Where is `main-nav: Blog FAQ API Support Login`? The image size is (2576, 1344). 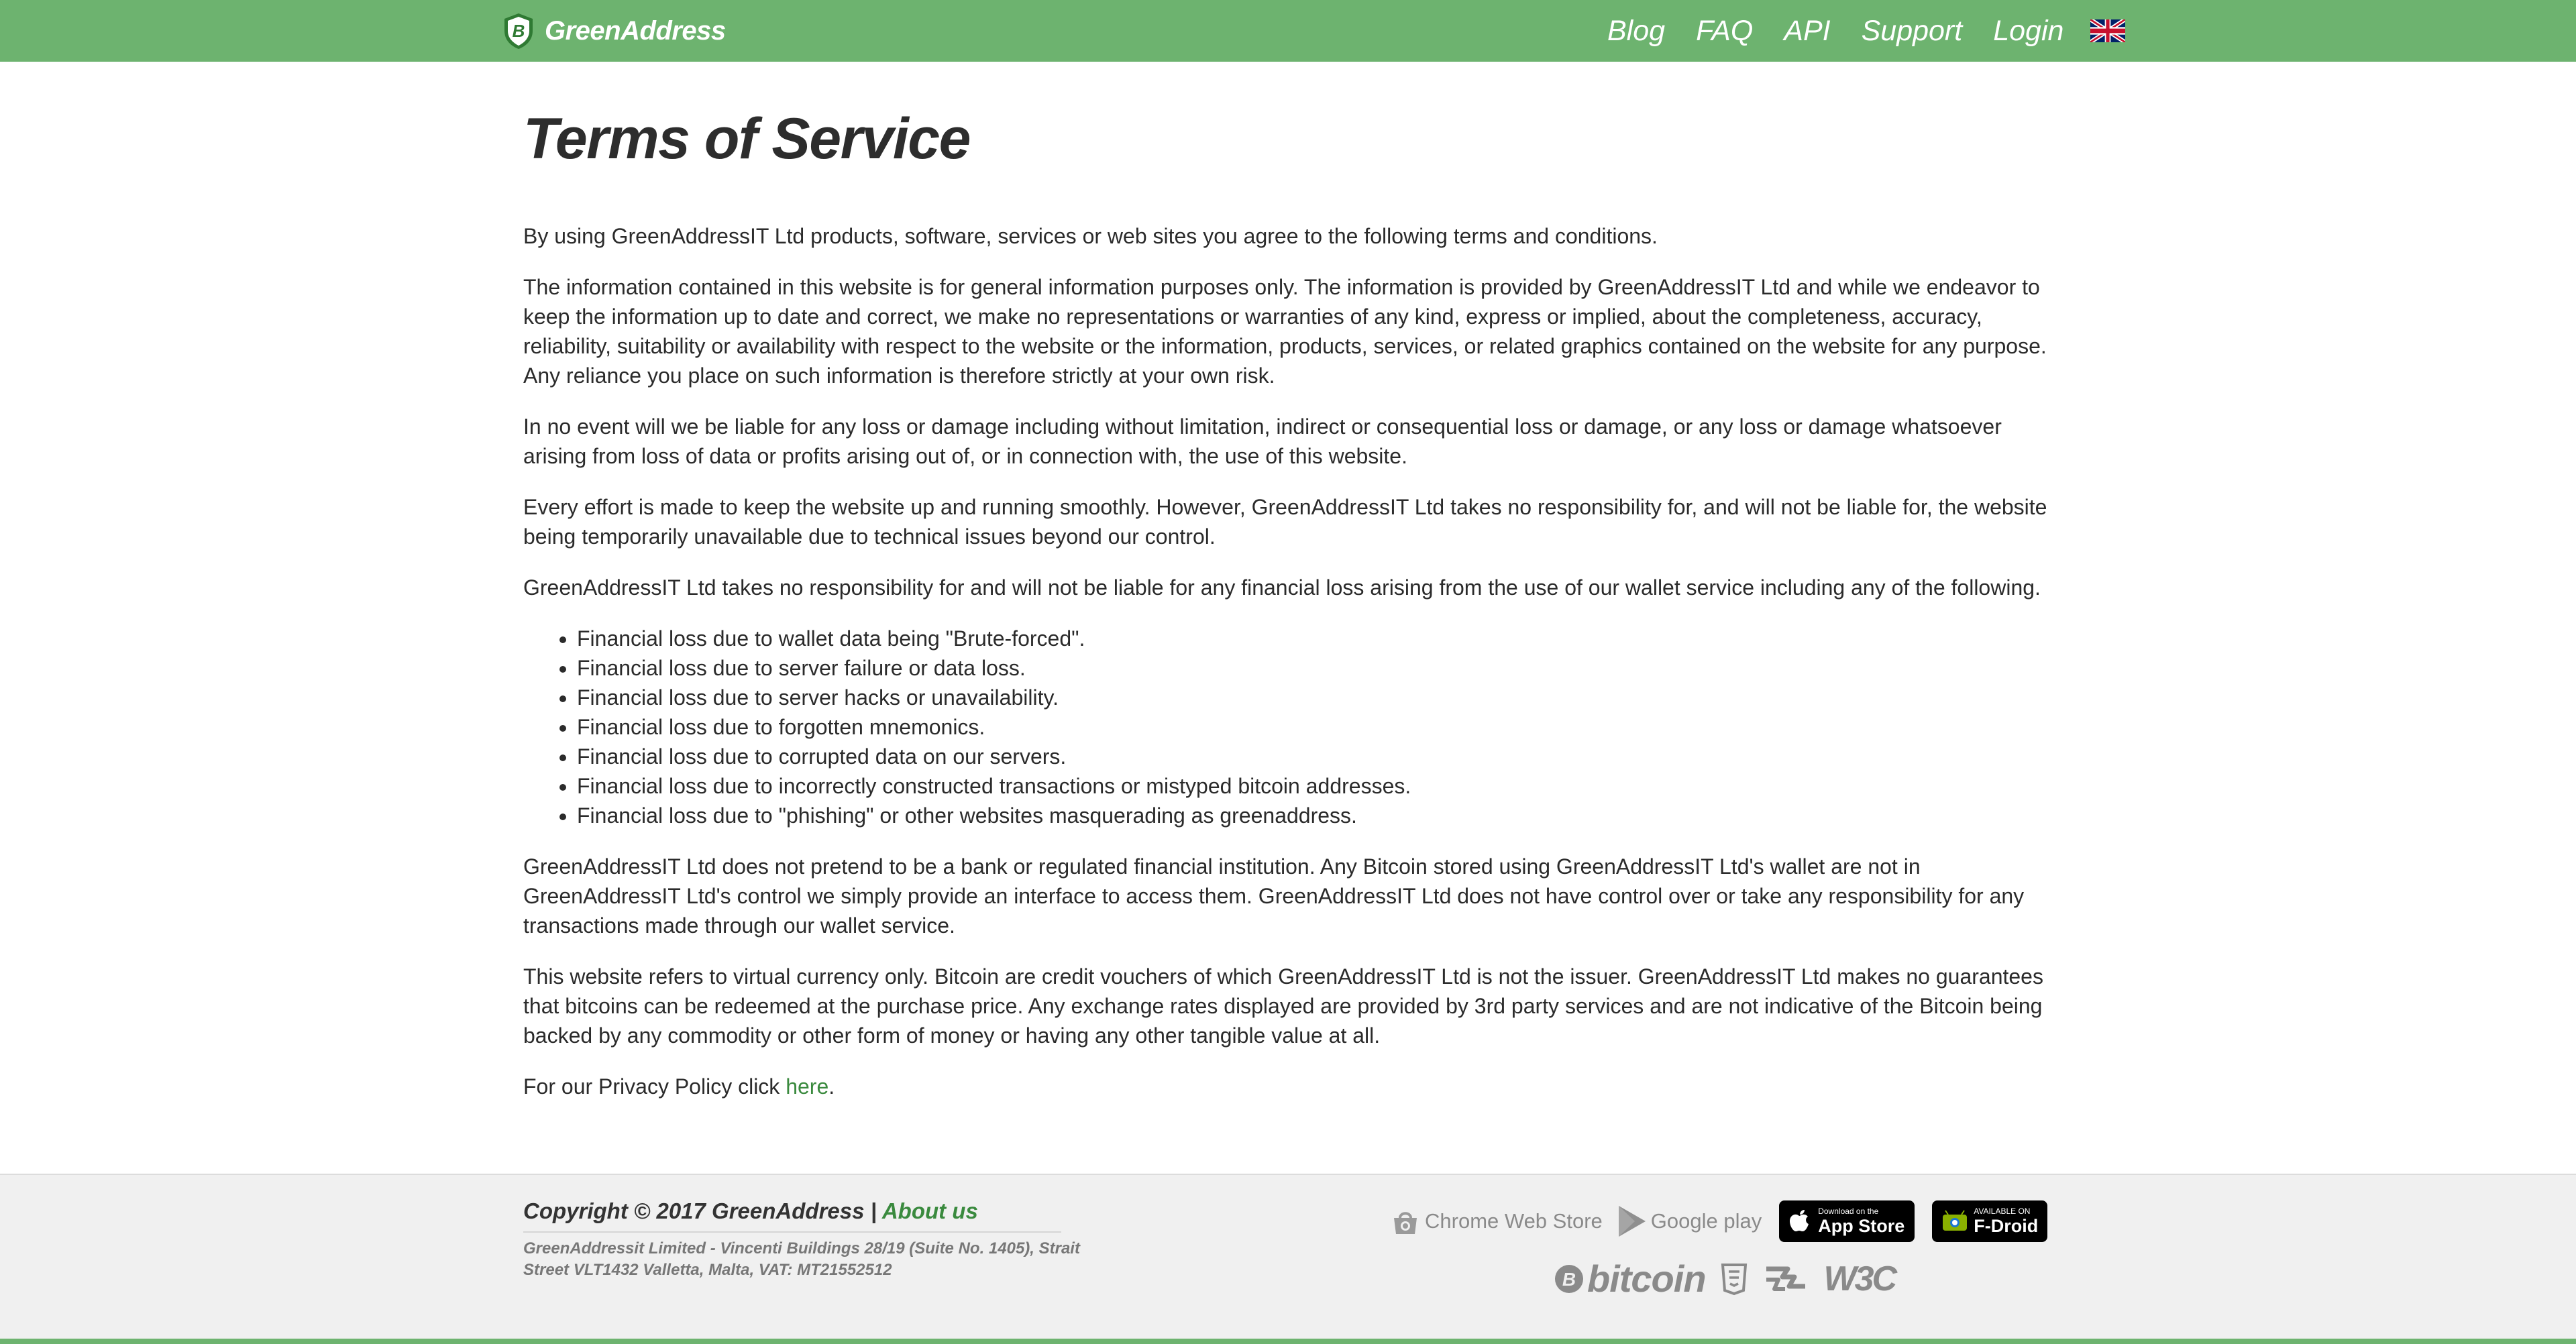 main-nav: Blog FAQ API Support Login is located at coordinates (1866, 31).